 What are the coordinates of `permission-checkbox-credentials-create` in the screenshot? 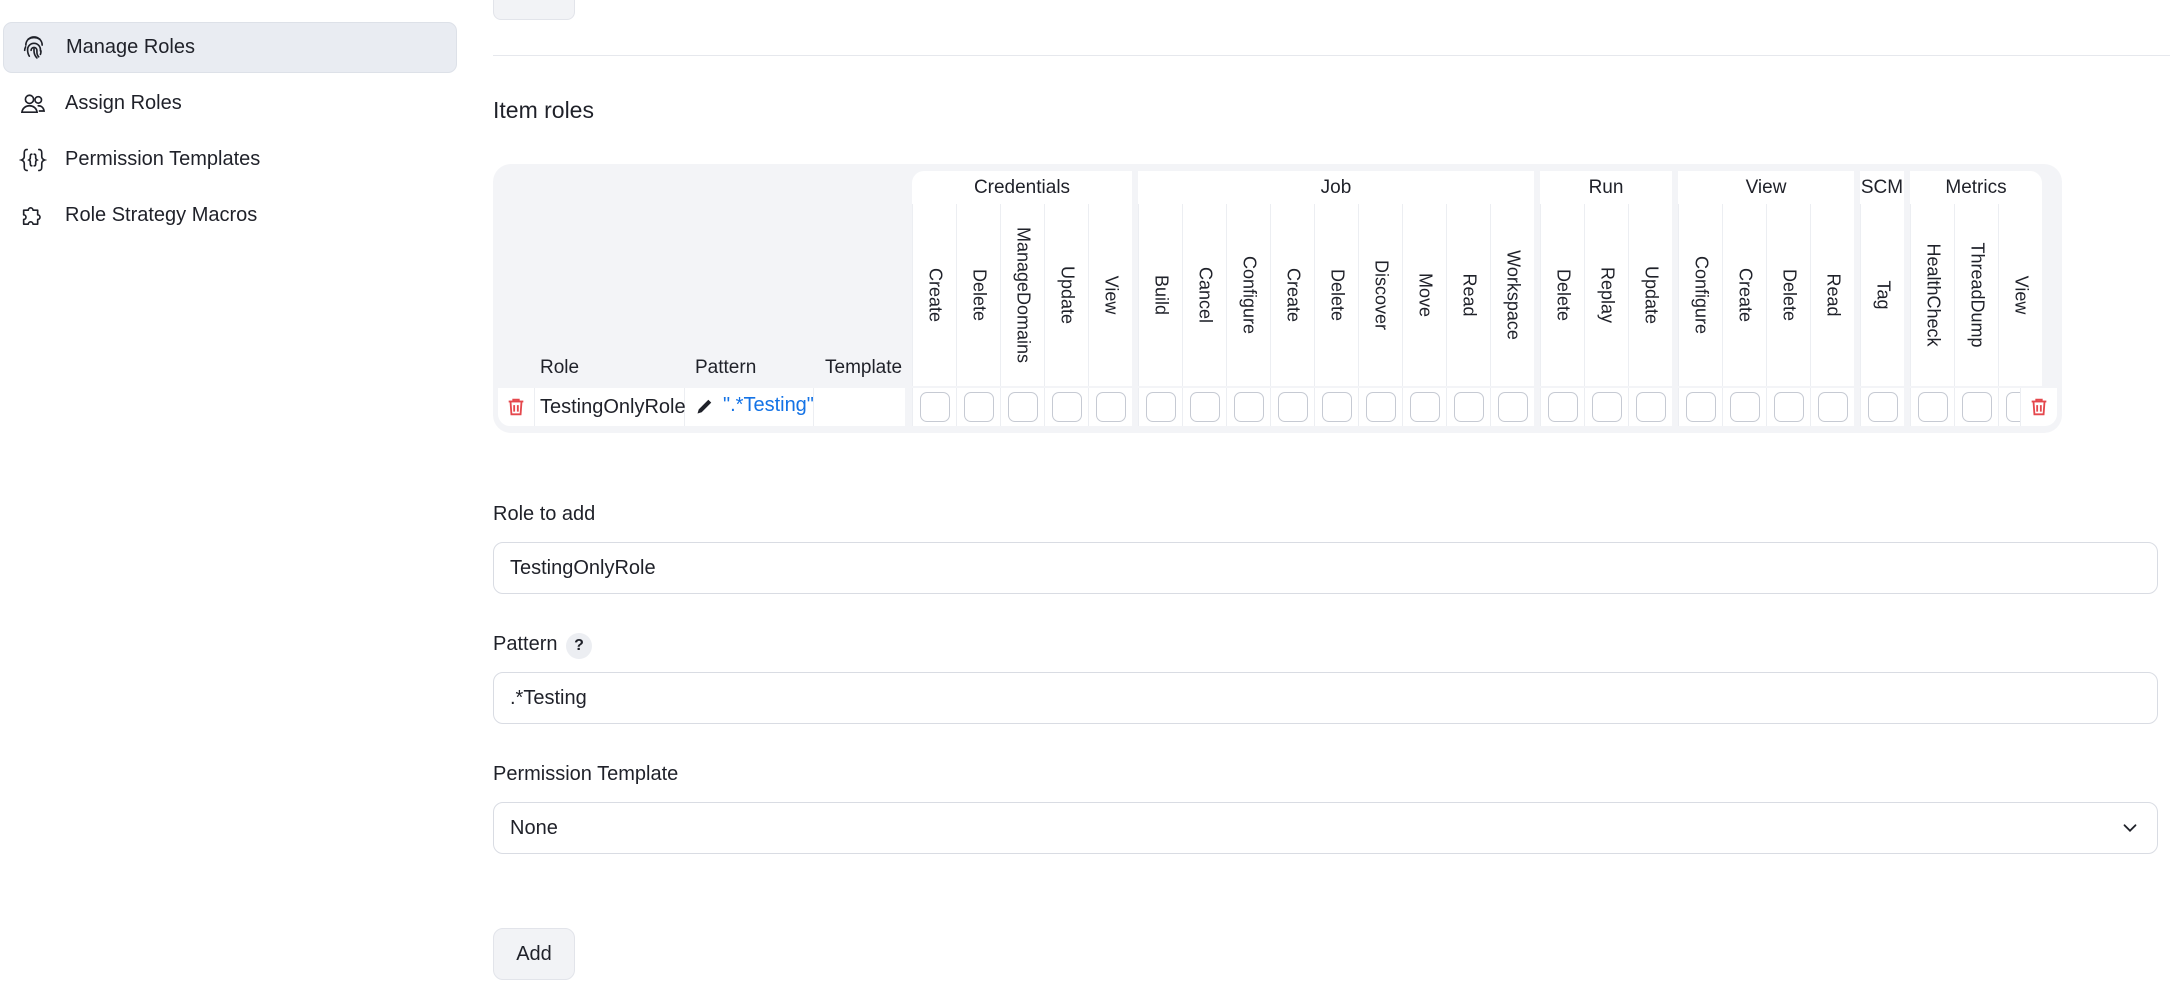 It's located at (934, 407).